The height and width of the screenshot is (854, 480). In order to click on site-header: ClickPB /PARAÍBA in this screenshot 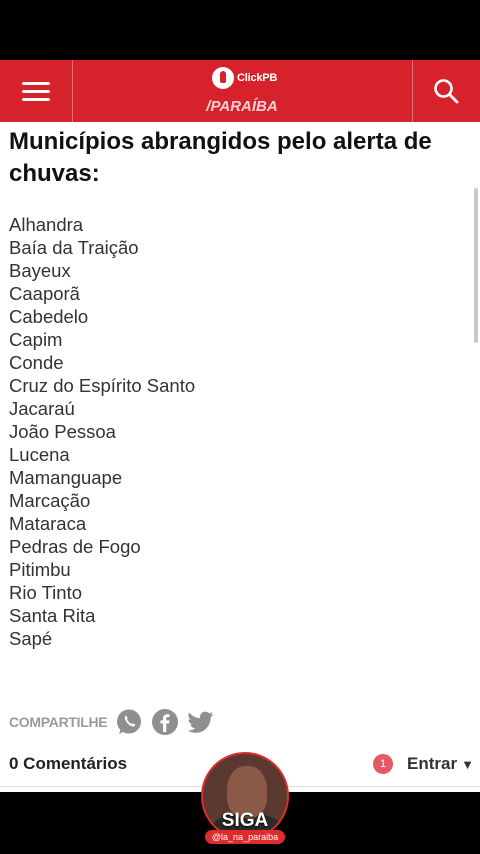, I will do `click(240, 91)`.